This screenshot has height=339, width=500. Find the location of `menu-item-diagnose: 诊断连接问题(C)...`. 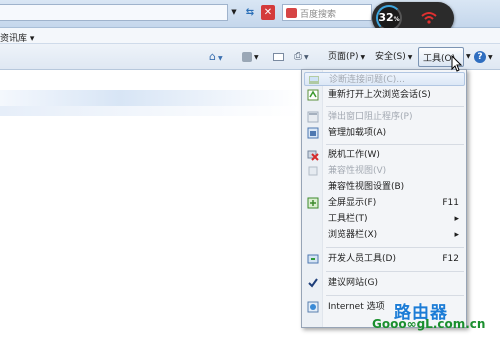

menu-item-diagnose: 诊断连接问题(C)... is located at coordinates (384, 79).